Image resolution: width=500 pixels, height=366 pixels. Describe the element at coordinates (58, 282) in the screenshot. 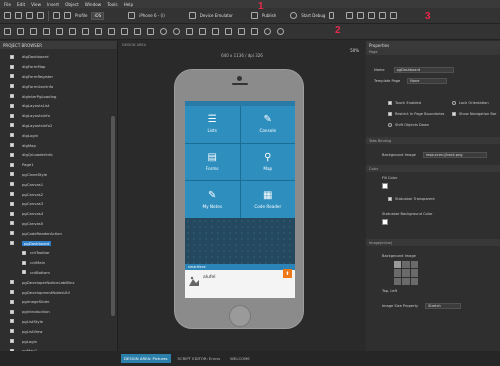

I see `project-tree-item: pgDeveloperNoticeLabBlins` at that location.